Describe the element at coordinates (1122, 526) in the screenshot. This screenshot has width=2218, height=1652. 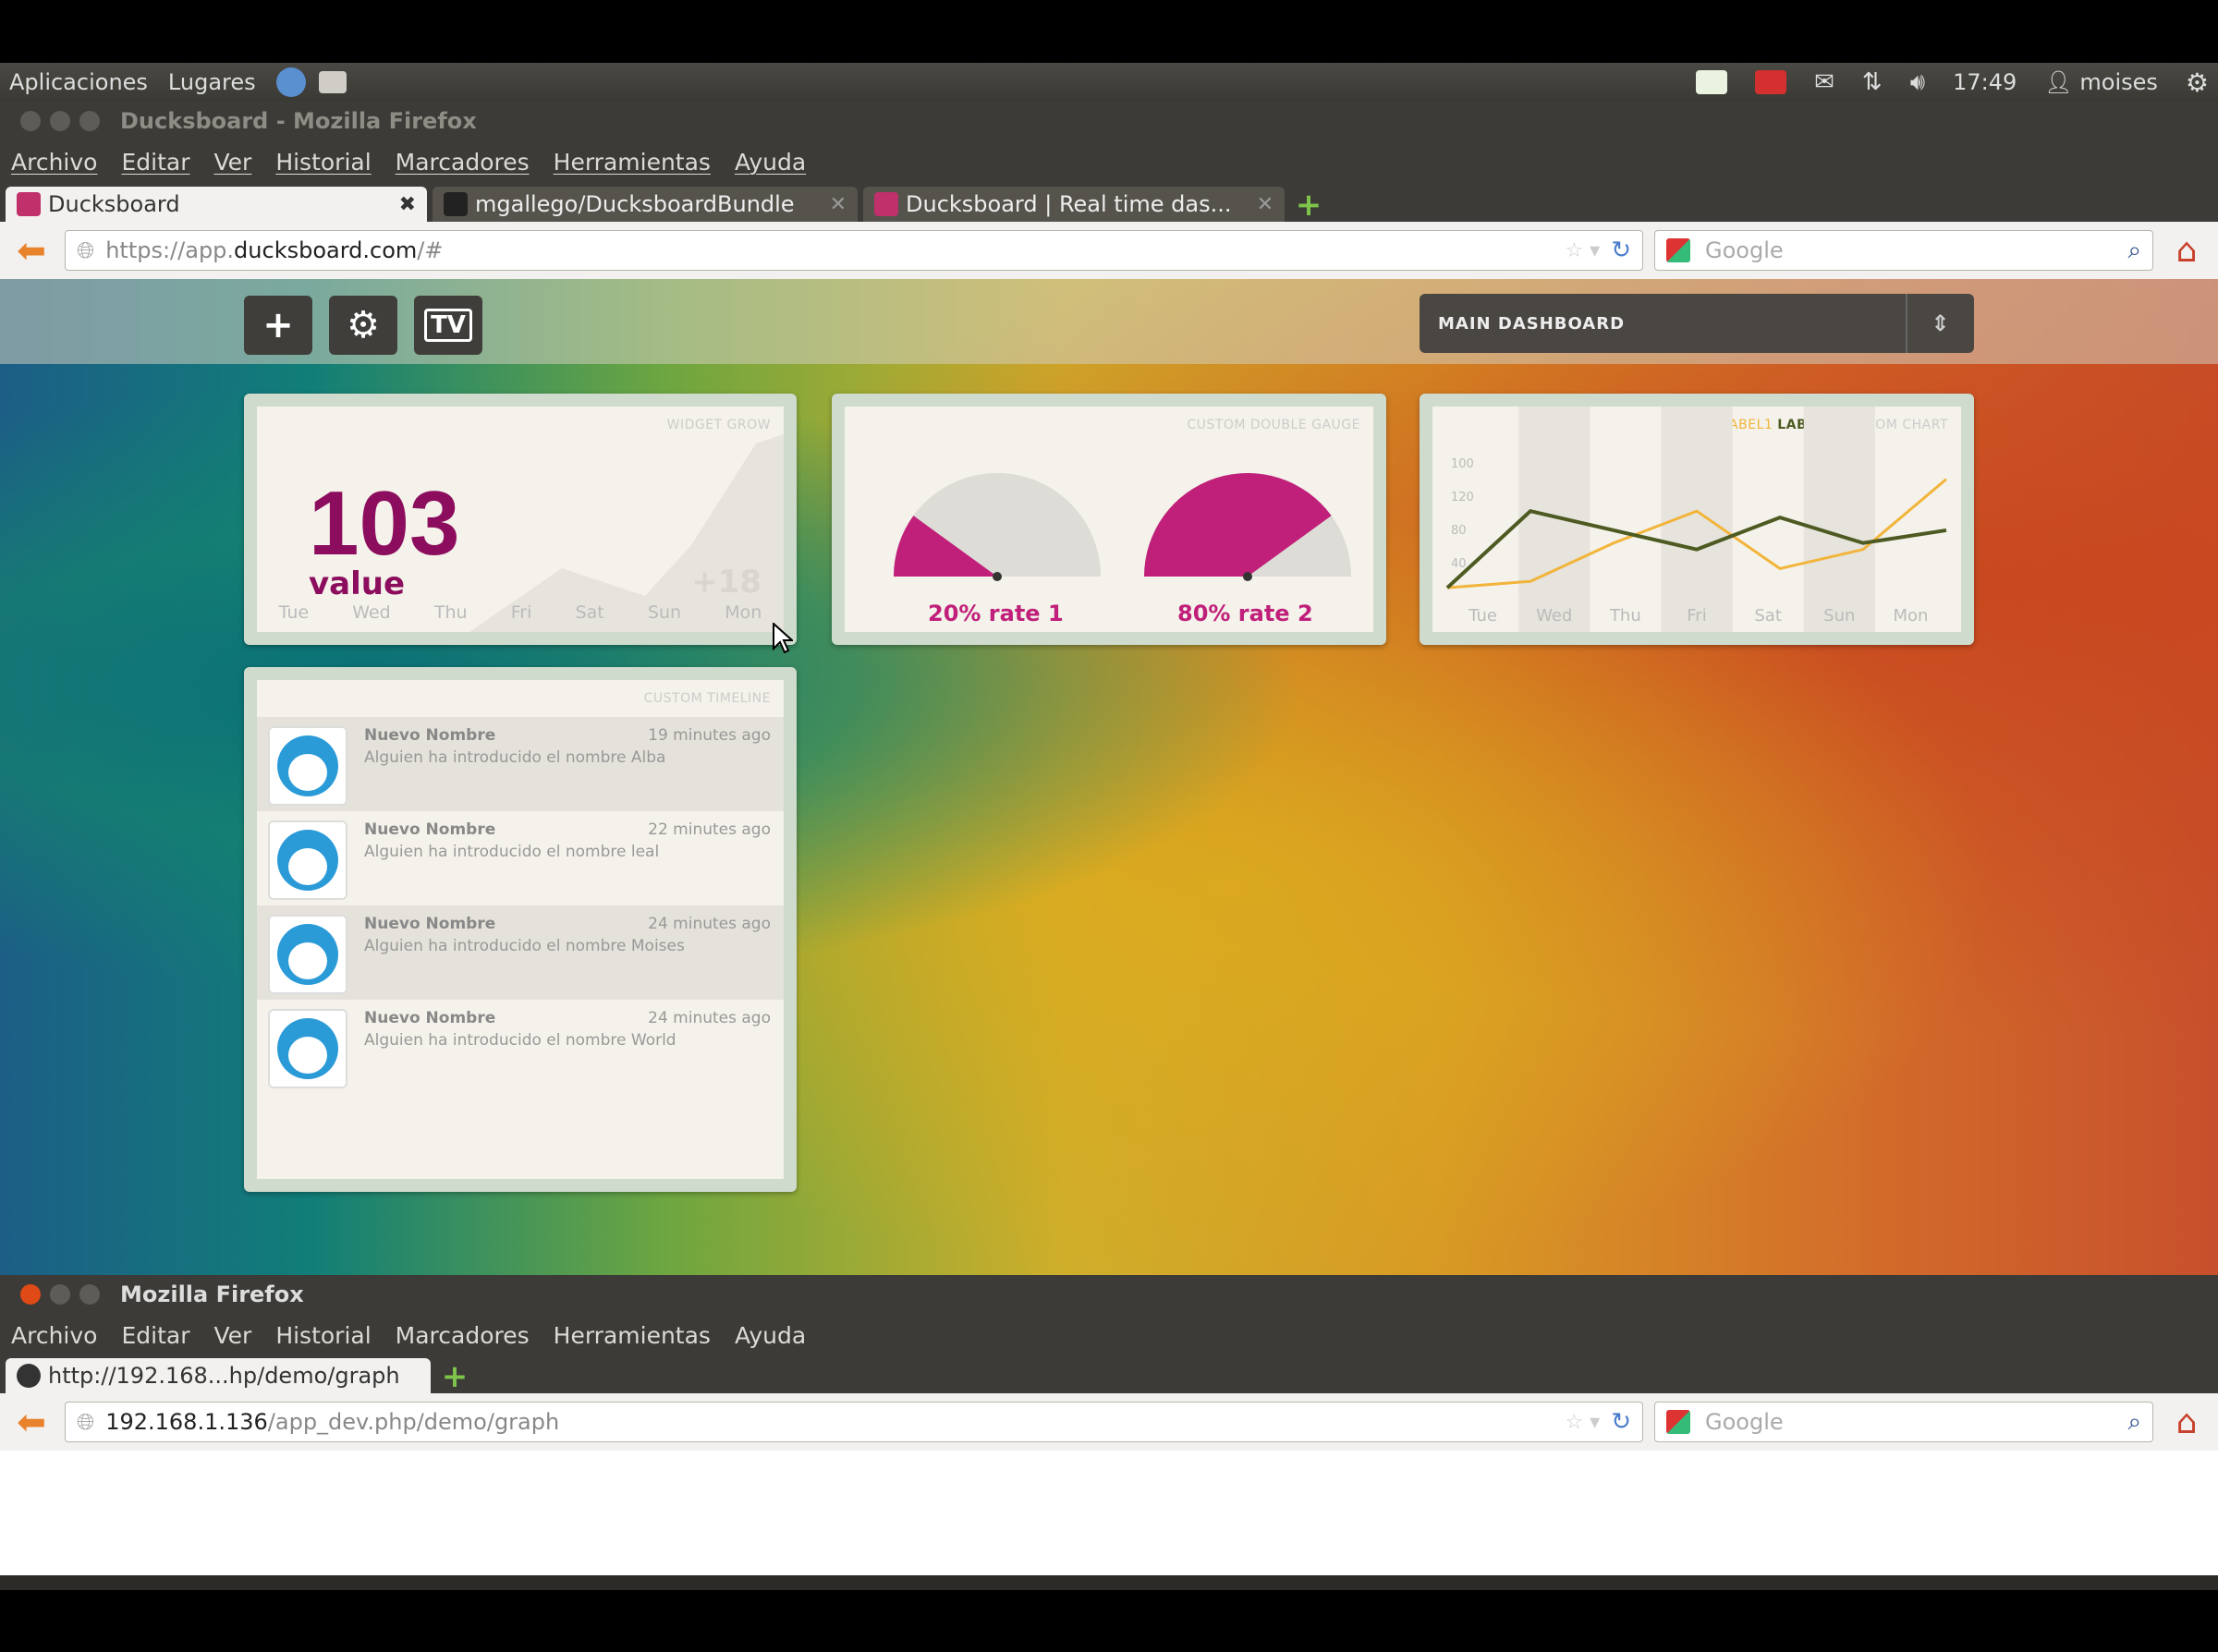
I see `gauges-svg` at that location.